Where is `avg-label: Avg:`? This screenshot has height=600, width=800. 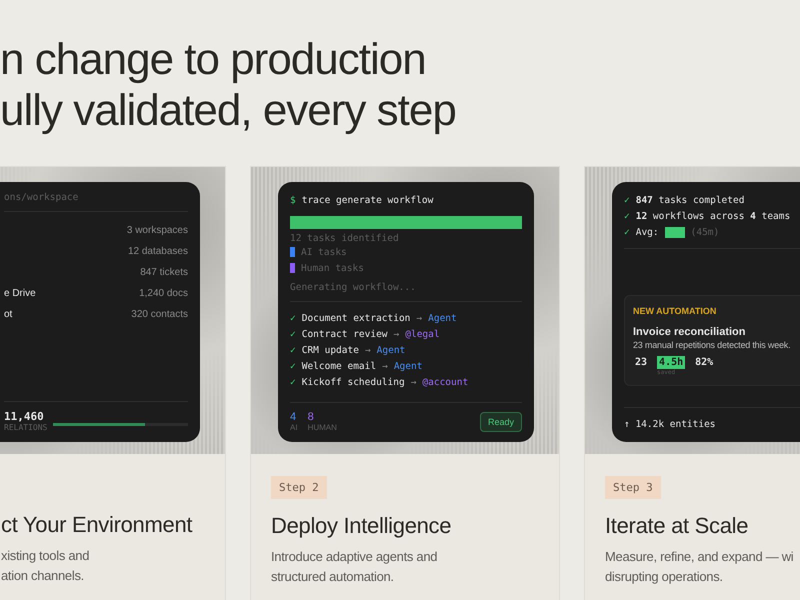 avg-label: Avg: is located at coordinates (647, 232).